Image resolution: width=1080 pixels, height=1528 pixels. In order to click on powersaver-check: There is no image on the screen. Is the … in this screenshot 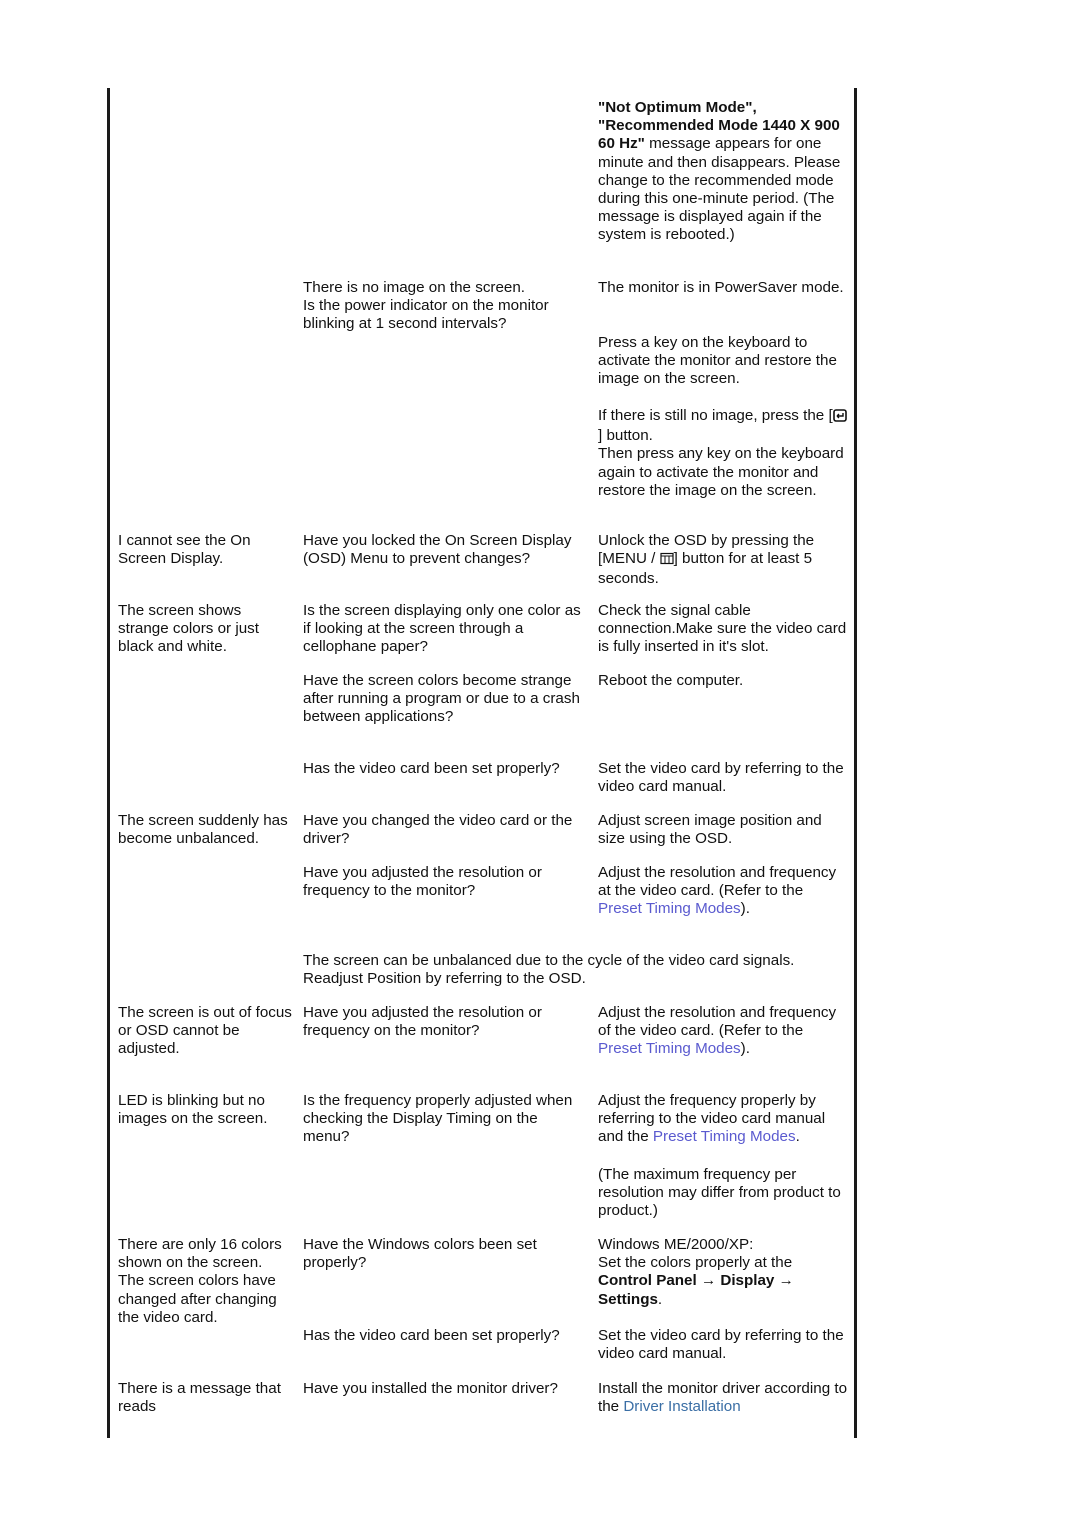, I will do `click(426, 306)`.